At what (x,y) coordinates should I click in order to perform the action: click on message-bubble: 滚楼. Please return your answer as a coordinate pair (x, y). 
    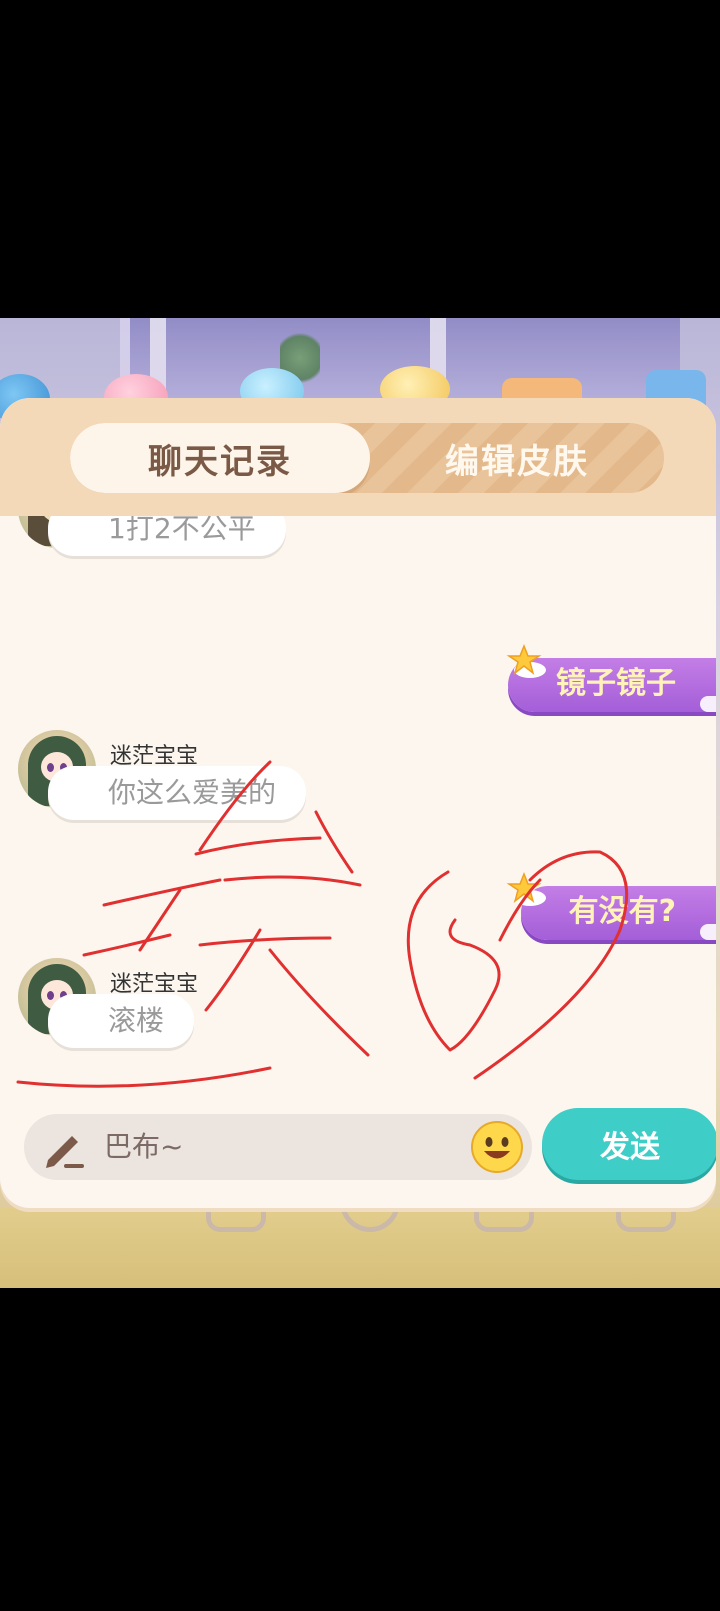
    Looking at the image, I should click on (121, 1021).